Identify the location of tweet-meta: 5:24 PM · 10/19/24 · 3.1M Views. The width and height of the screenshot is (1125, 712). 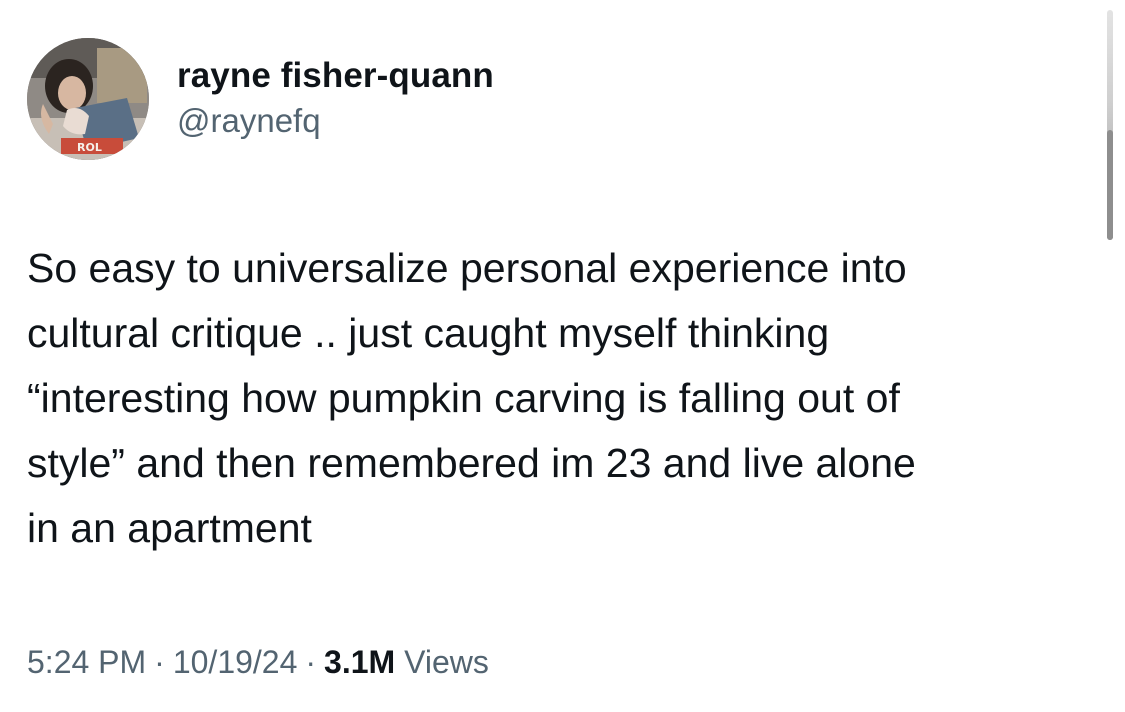
(258, 662).